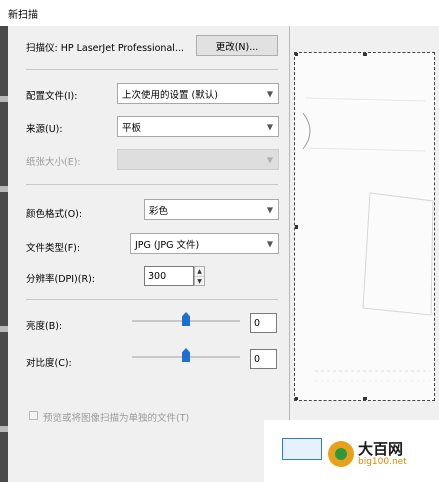 The image size is (439, 482). I want to click on brightness-input: 0, so click(263, 323).